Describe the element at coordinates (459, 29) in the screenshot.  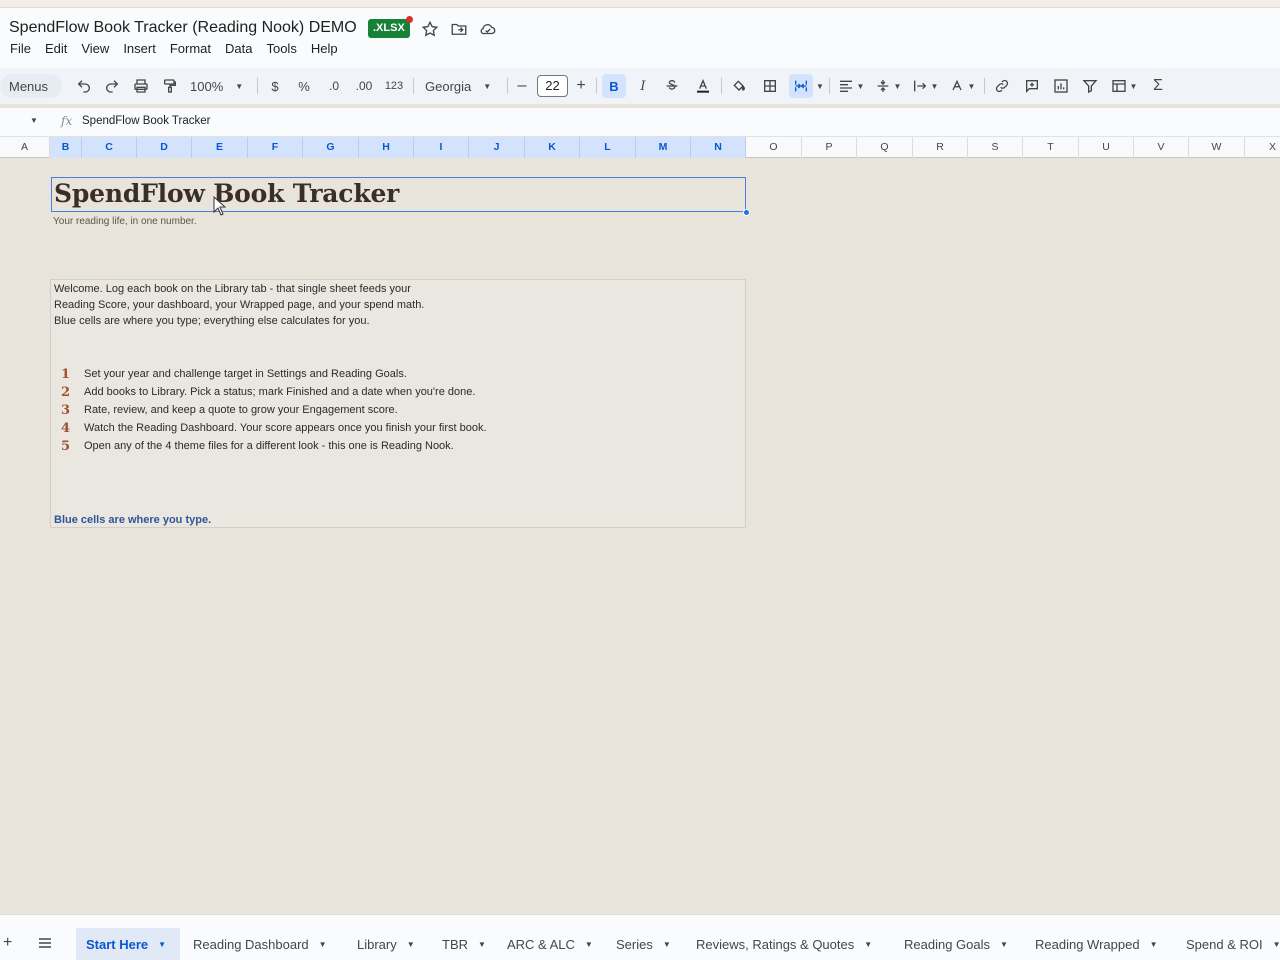
I see `move-folder-icon` at that location.